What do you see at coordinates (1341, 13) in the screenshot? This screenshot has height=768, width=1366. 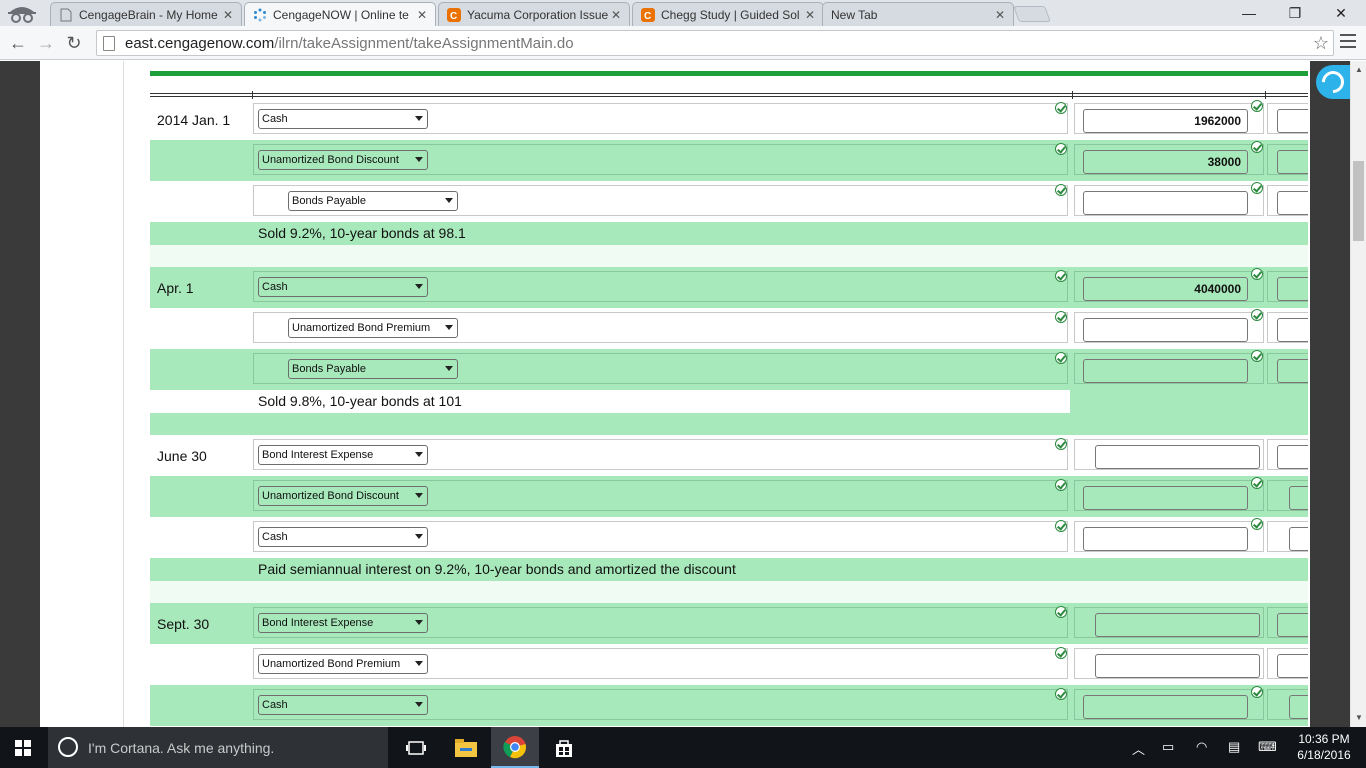 I see `close-window-icon: ✕` at bounding box center [1341, 13].